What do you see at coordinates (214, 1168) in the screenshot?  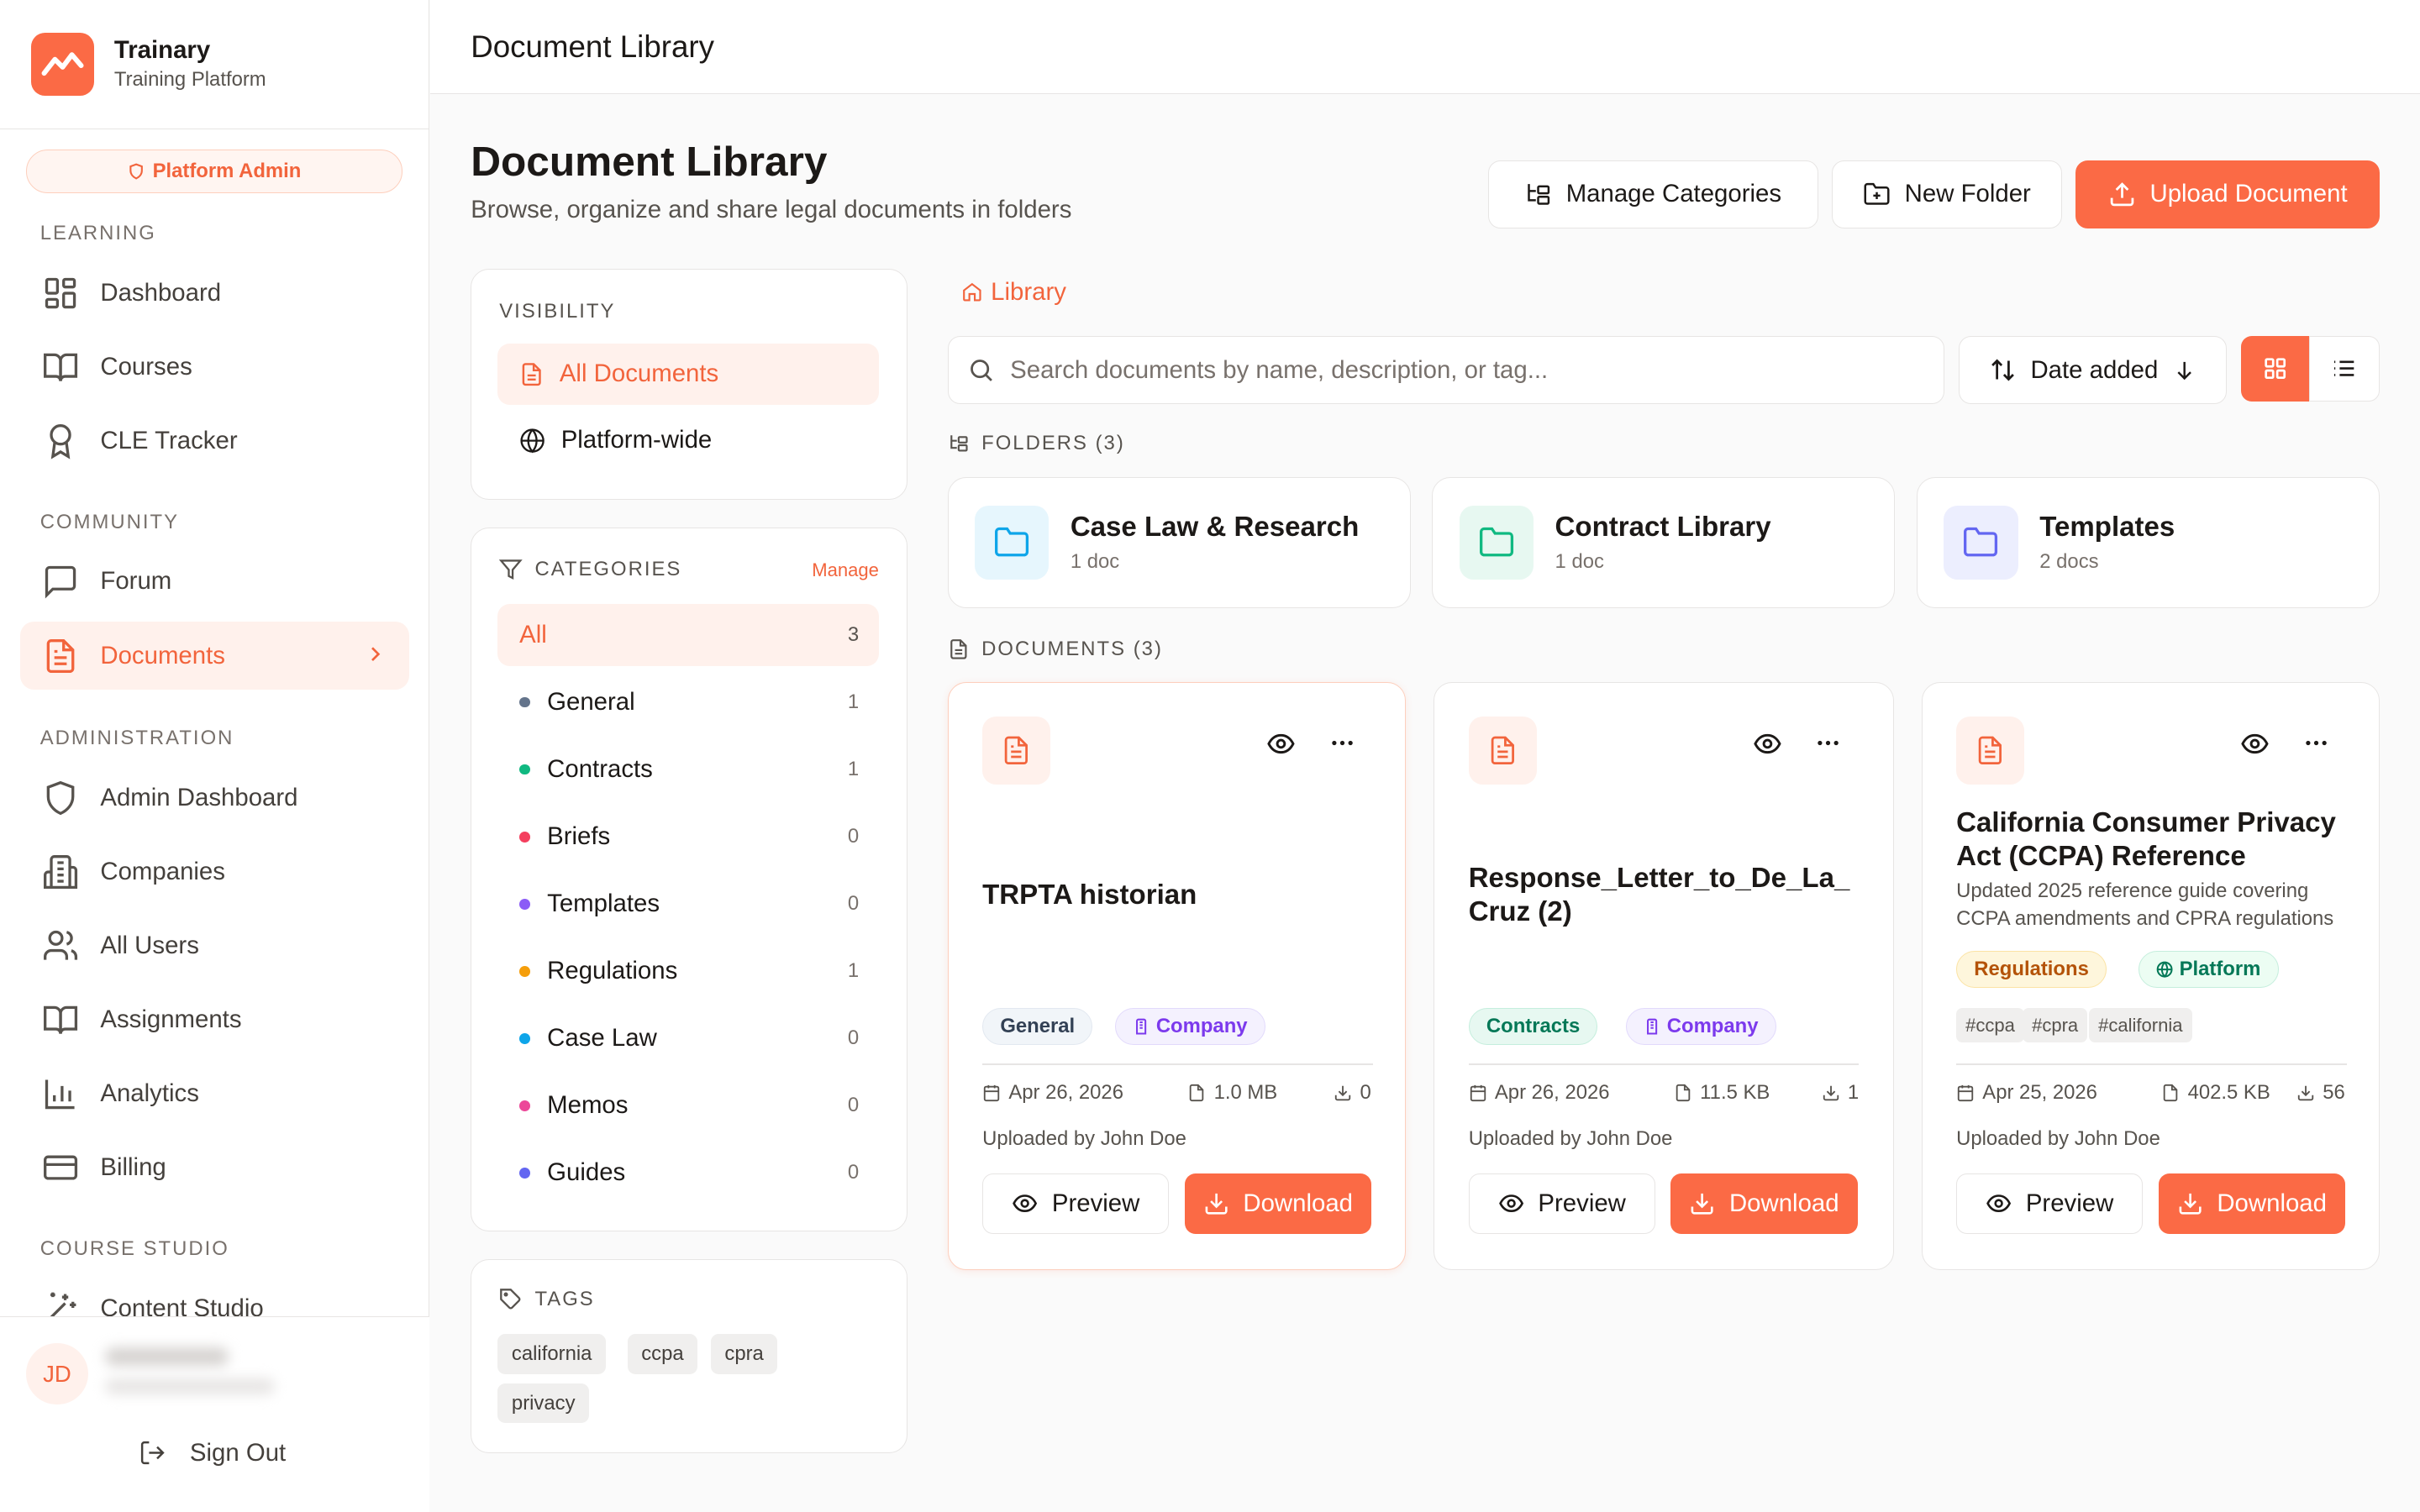 I see `nav-item-billing: Billing` at bounding box center [214, 1168].